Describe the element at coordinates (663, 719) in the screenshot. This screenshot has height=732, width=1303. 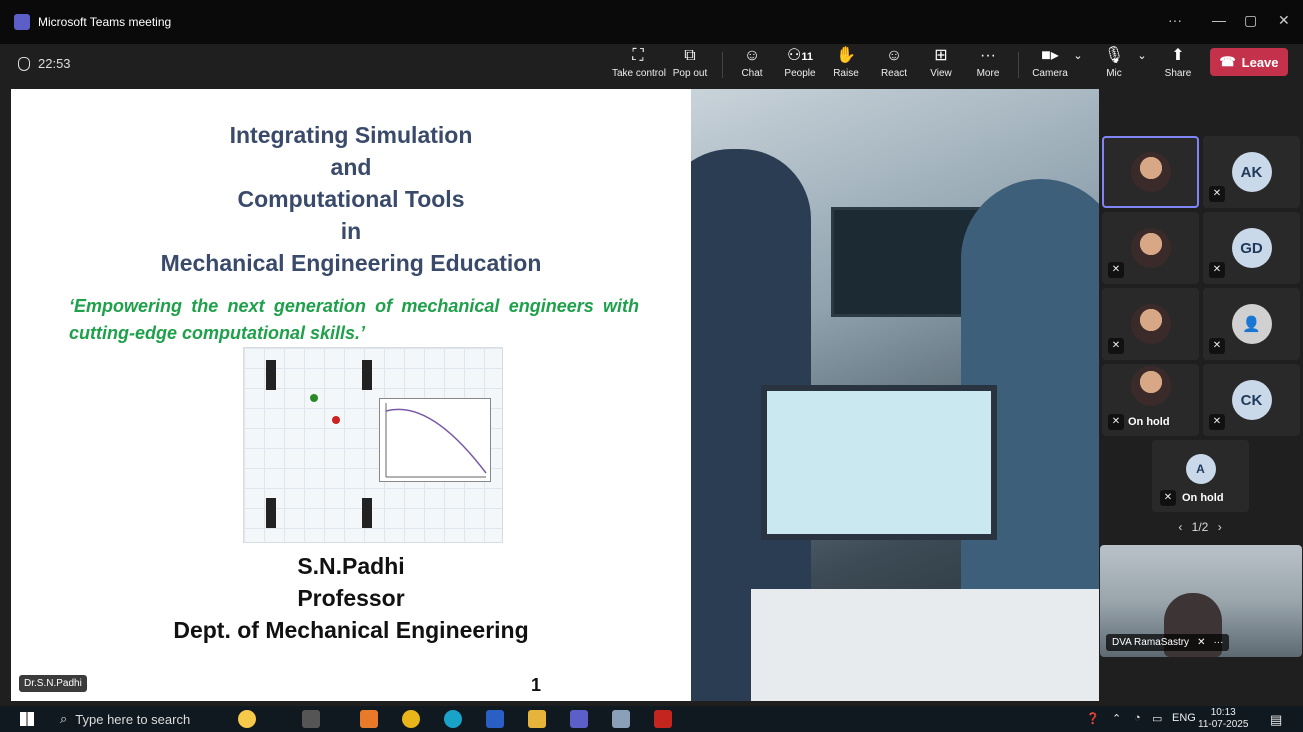
I see `acrobat-icon` at that location.